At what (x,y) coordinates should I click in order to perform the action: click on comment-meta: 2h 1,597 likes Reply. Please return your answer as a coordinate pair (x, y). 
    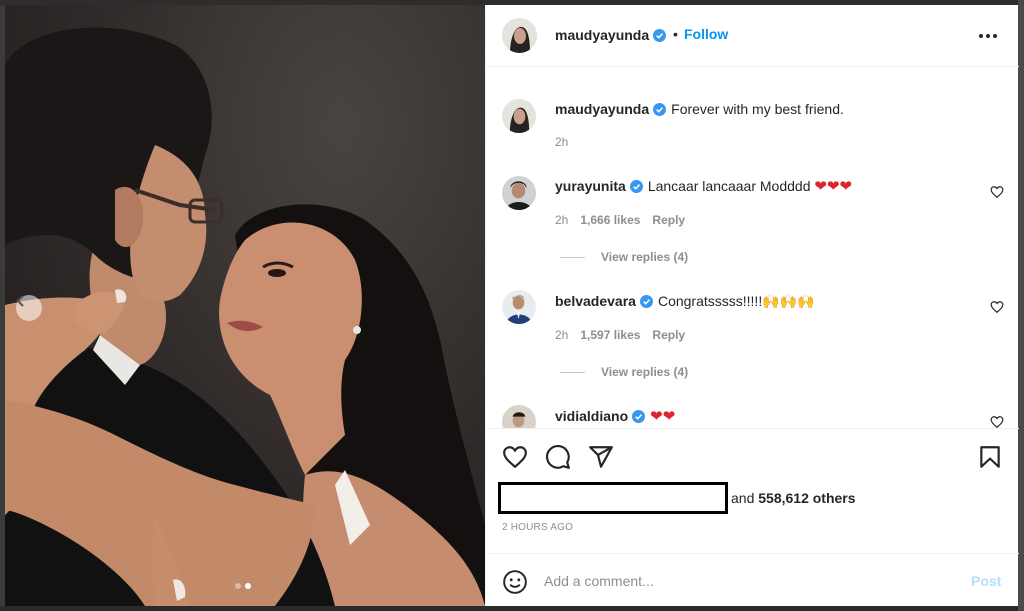
    Looking at the image, I should click on (620, 335).